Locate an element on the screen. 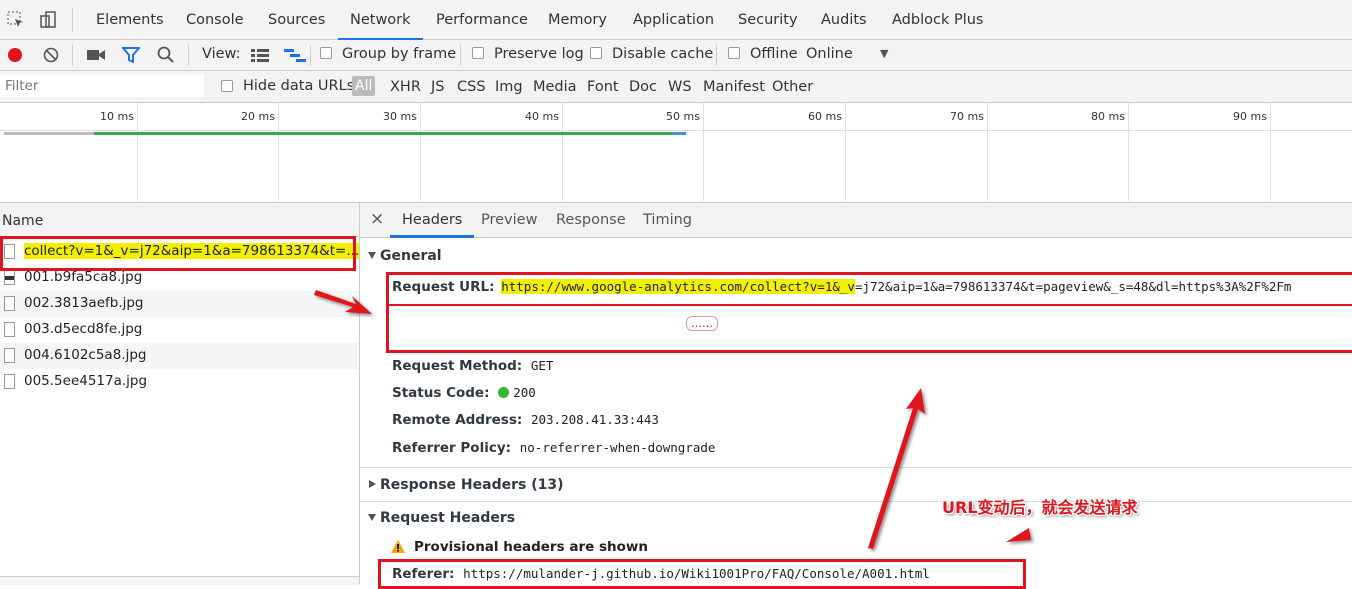 Image resolution: width=1352 pixels, height=589 pixels. arrow-to-ellipsis is located at coordinates (896, 468).